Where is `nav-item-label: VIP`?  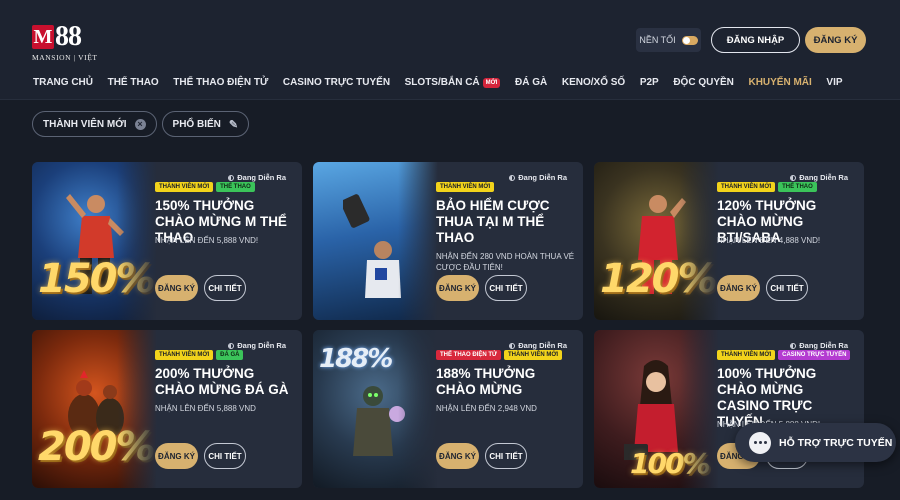
nav-item-label: VIP is located at coordinates (834, 82).